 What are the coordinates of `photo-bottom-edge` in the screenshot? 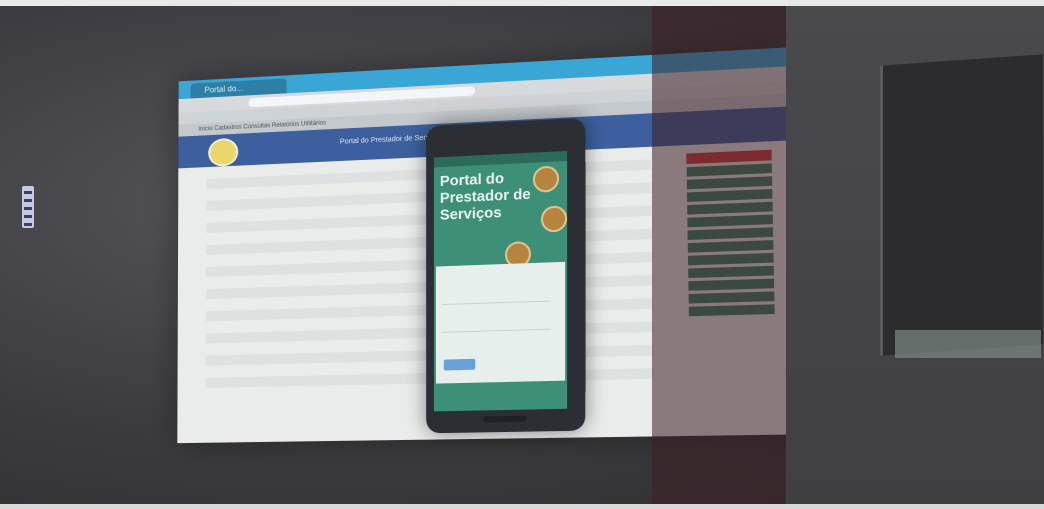 It's located at (522, 506).